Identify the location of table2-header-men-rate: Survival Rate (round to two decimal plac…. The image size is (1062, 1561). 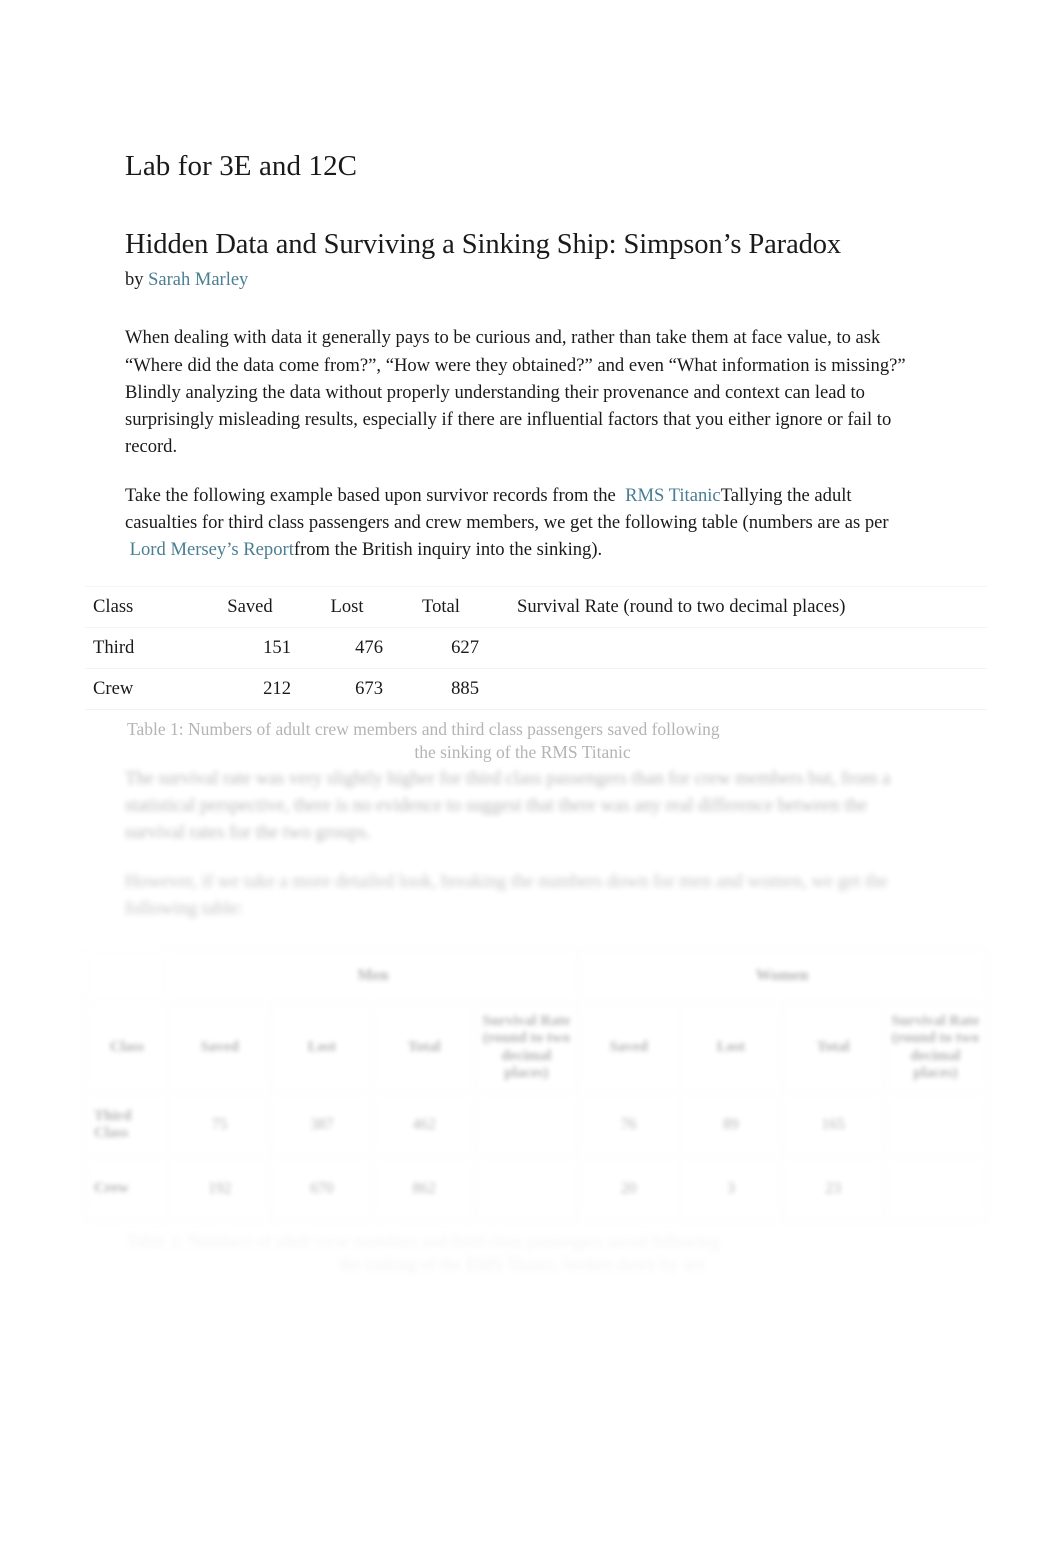
(526, 1047).